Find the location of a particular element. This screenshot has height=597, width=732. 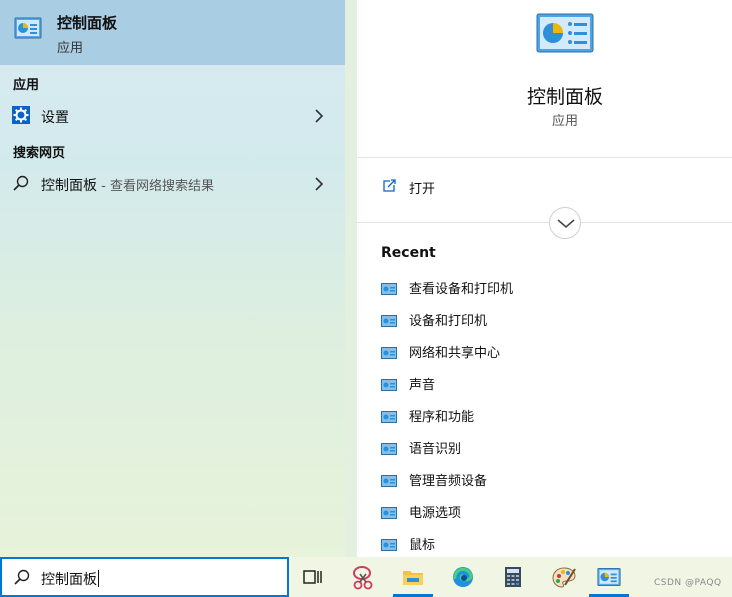

recent-item: 语音识别 is located at coordinates (544, 447).